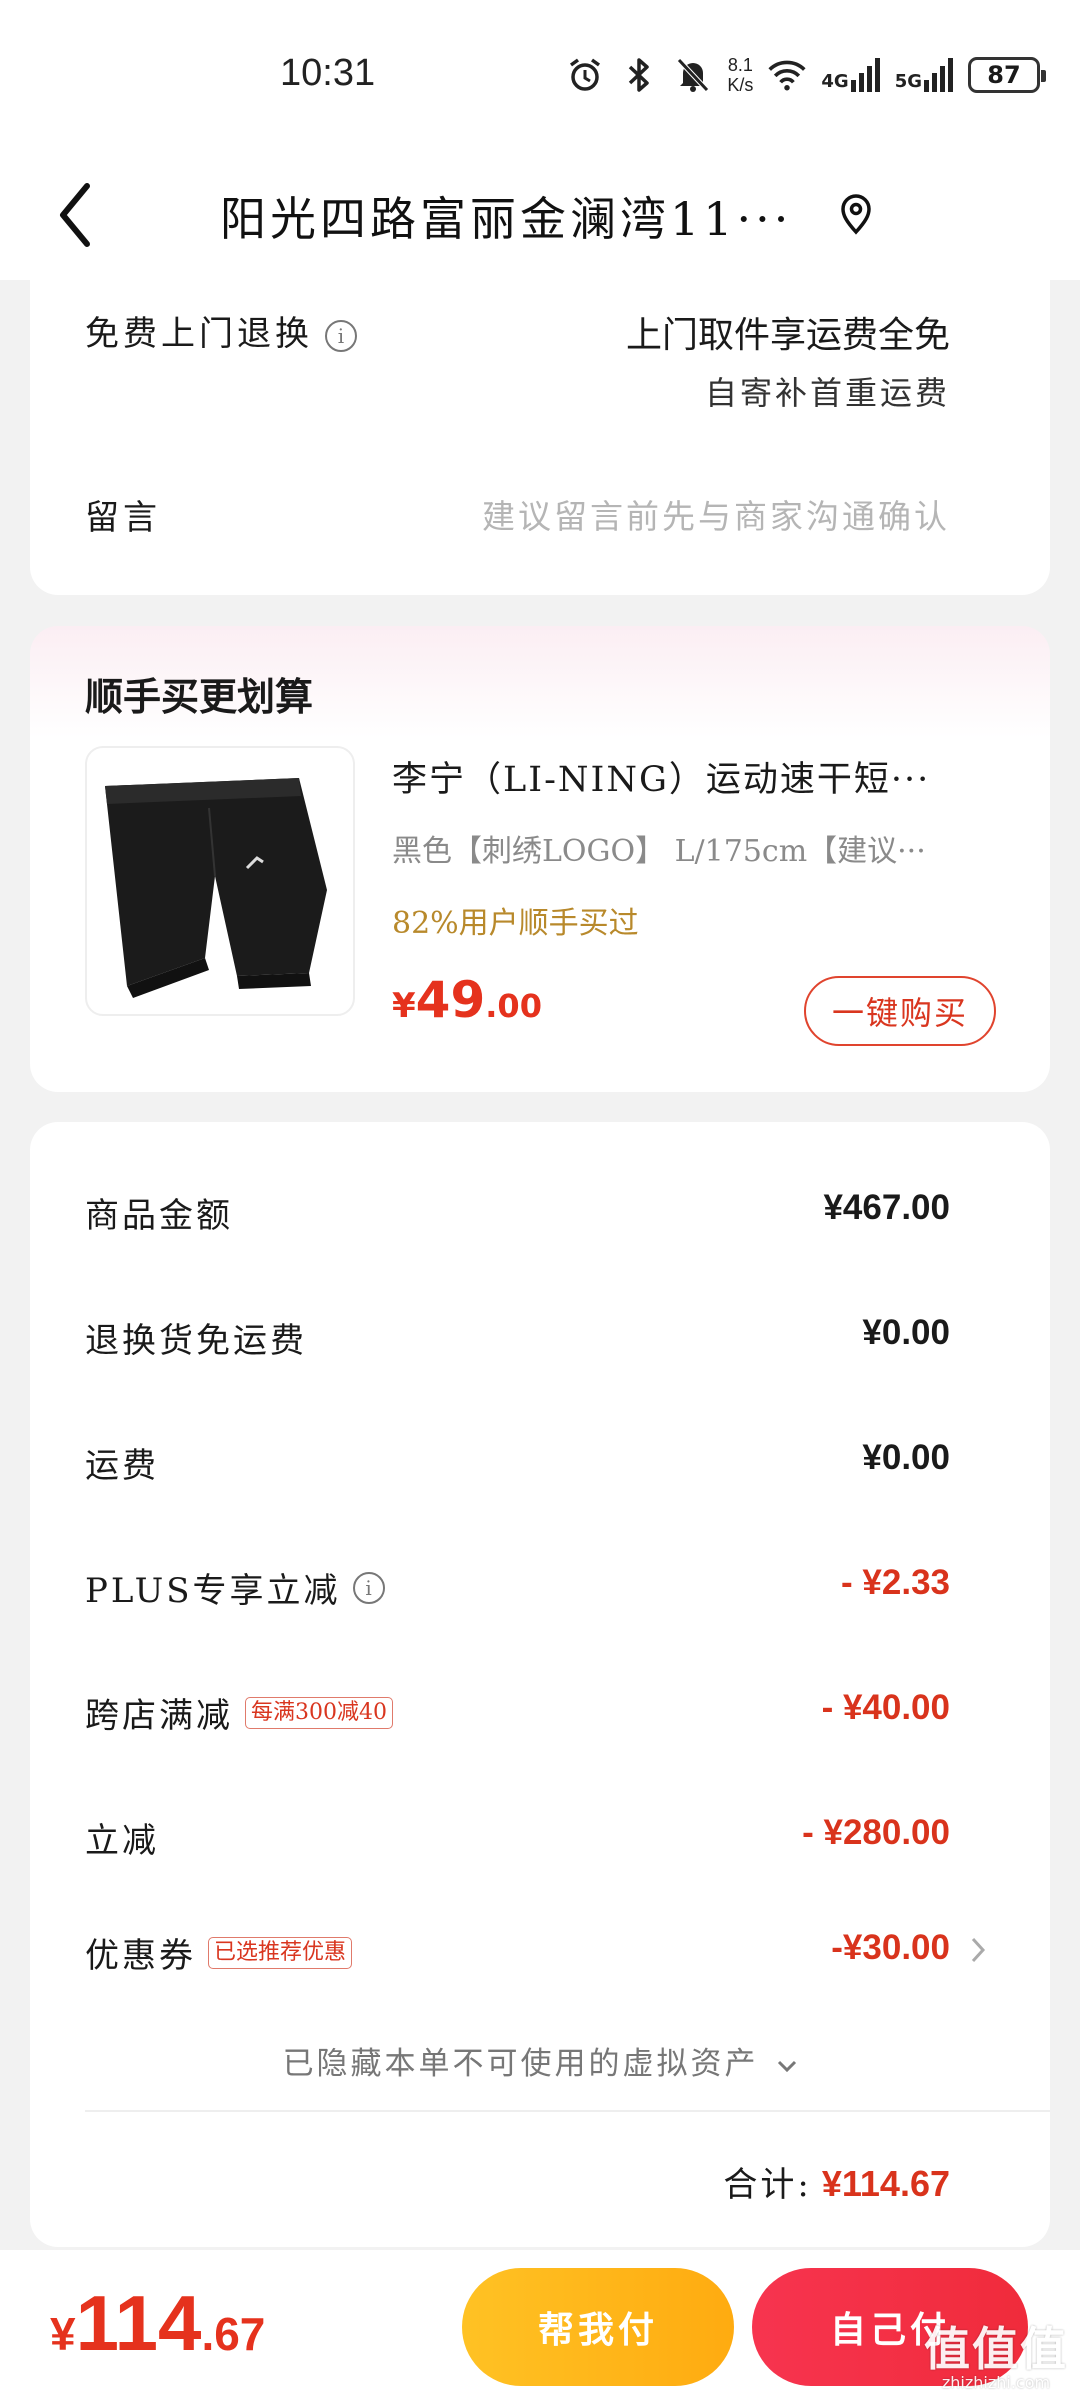  What do you see at coordinates (567, 2111) in the screenshot?
I see `divider` at bounding box center [567, 2111].